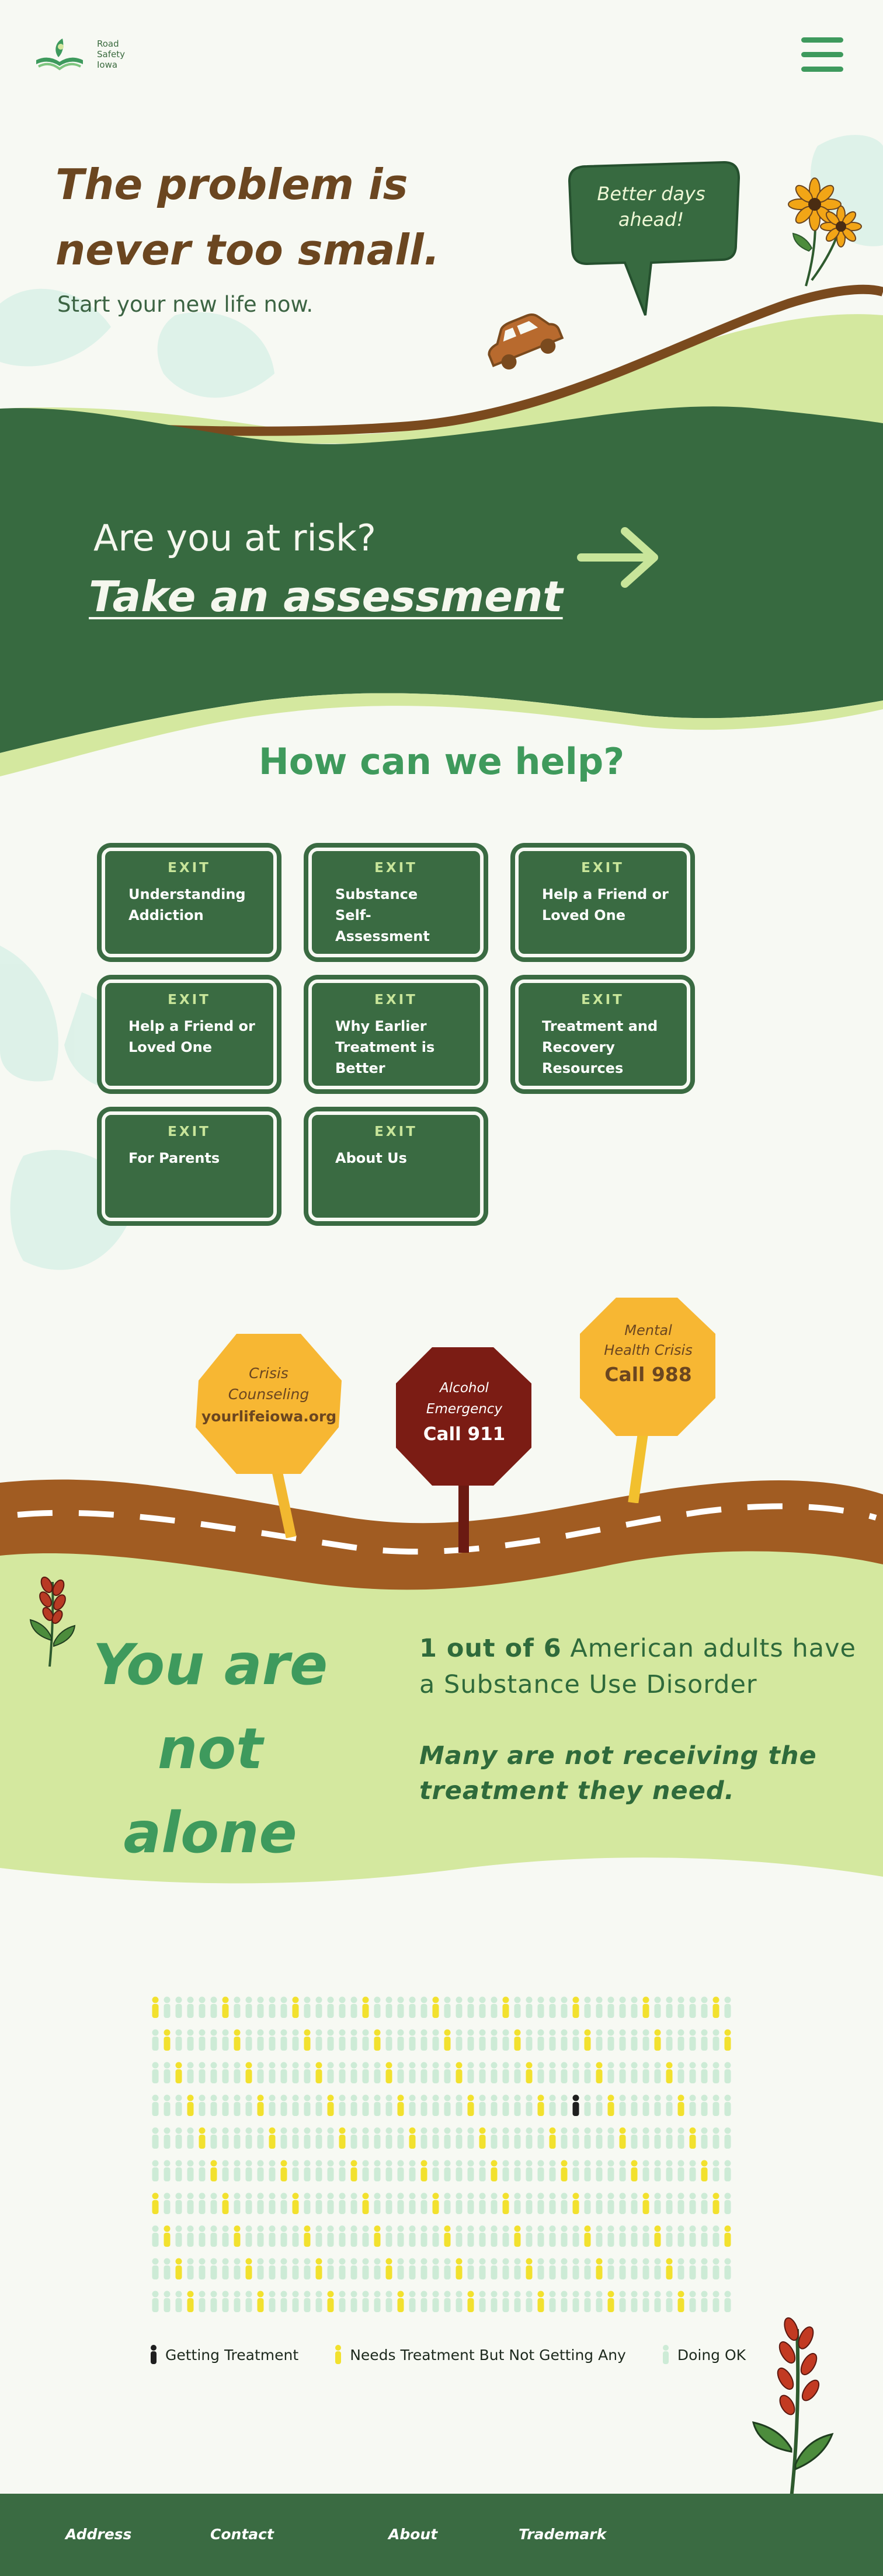 Image resolution: width=883 pixels, height=2576 pixels. Describe the element at coordinates (371, 1158) in the screenshot. I see `card-label: About Us` at that location.